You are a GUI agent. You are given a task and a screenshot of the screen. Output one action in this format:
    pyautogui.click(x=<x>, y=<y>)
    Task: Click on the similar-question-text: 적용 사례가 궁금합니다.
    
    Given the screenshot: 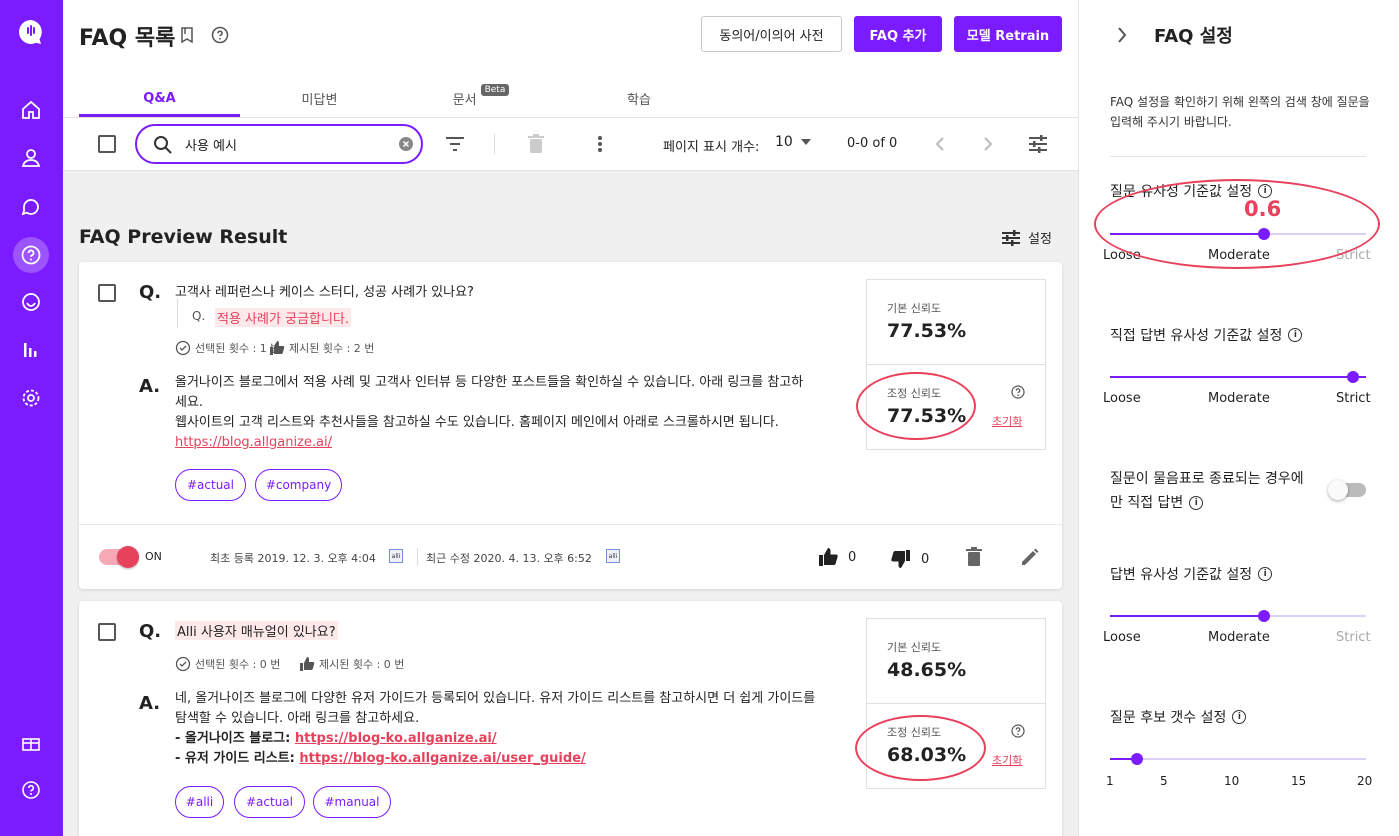 What is the action you would take?
    pyautogui.click(x=283, y=317)
    